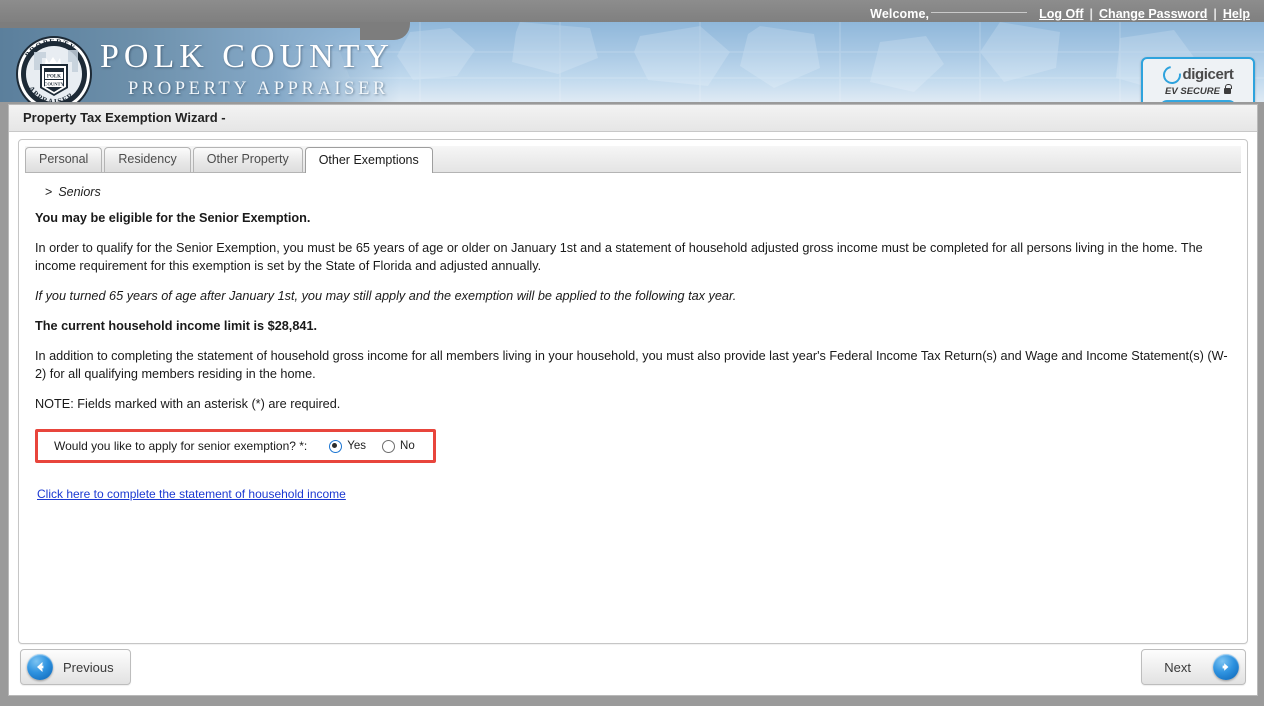 Image resolution: width=1264 pixels, height=706 pixels. Describe the element at coordinates (979, 12) in the screenshot. I see `redacted-username` at that location.